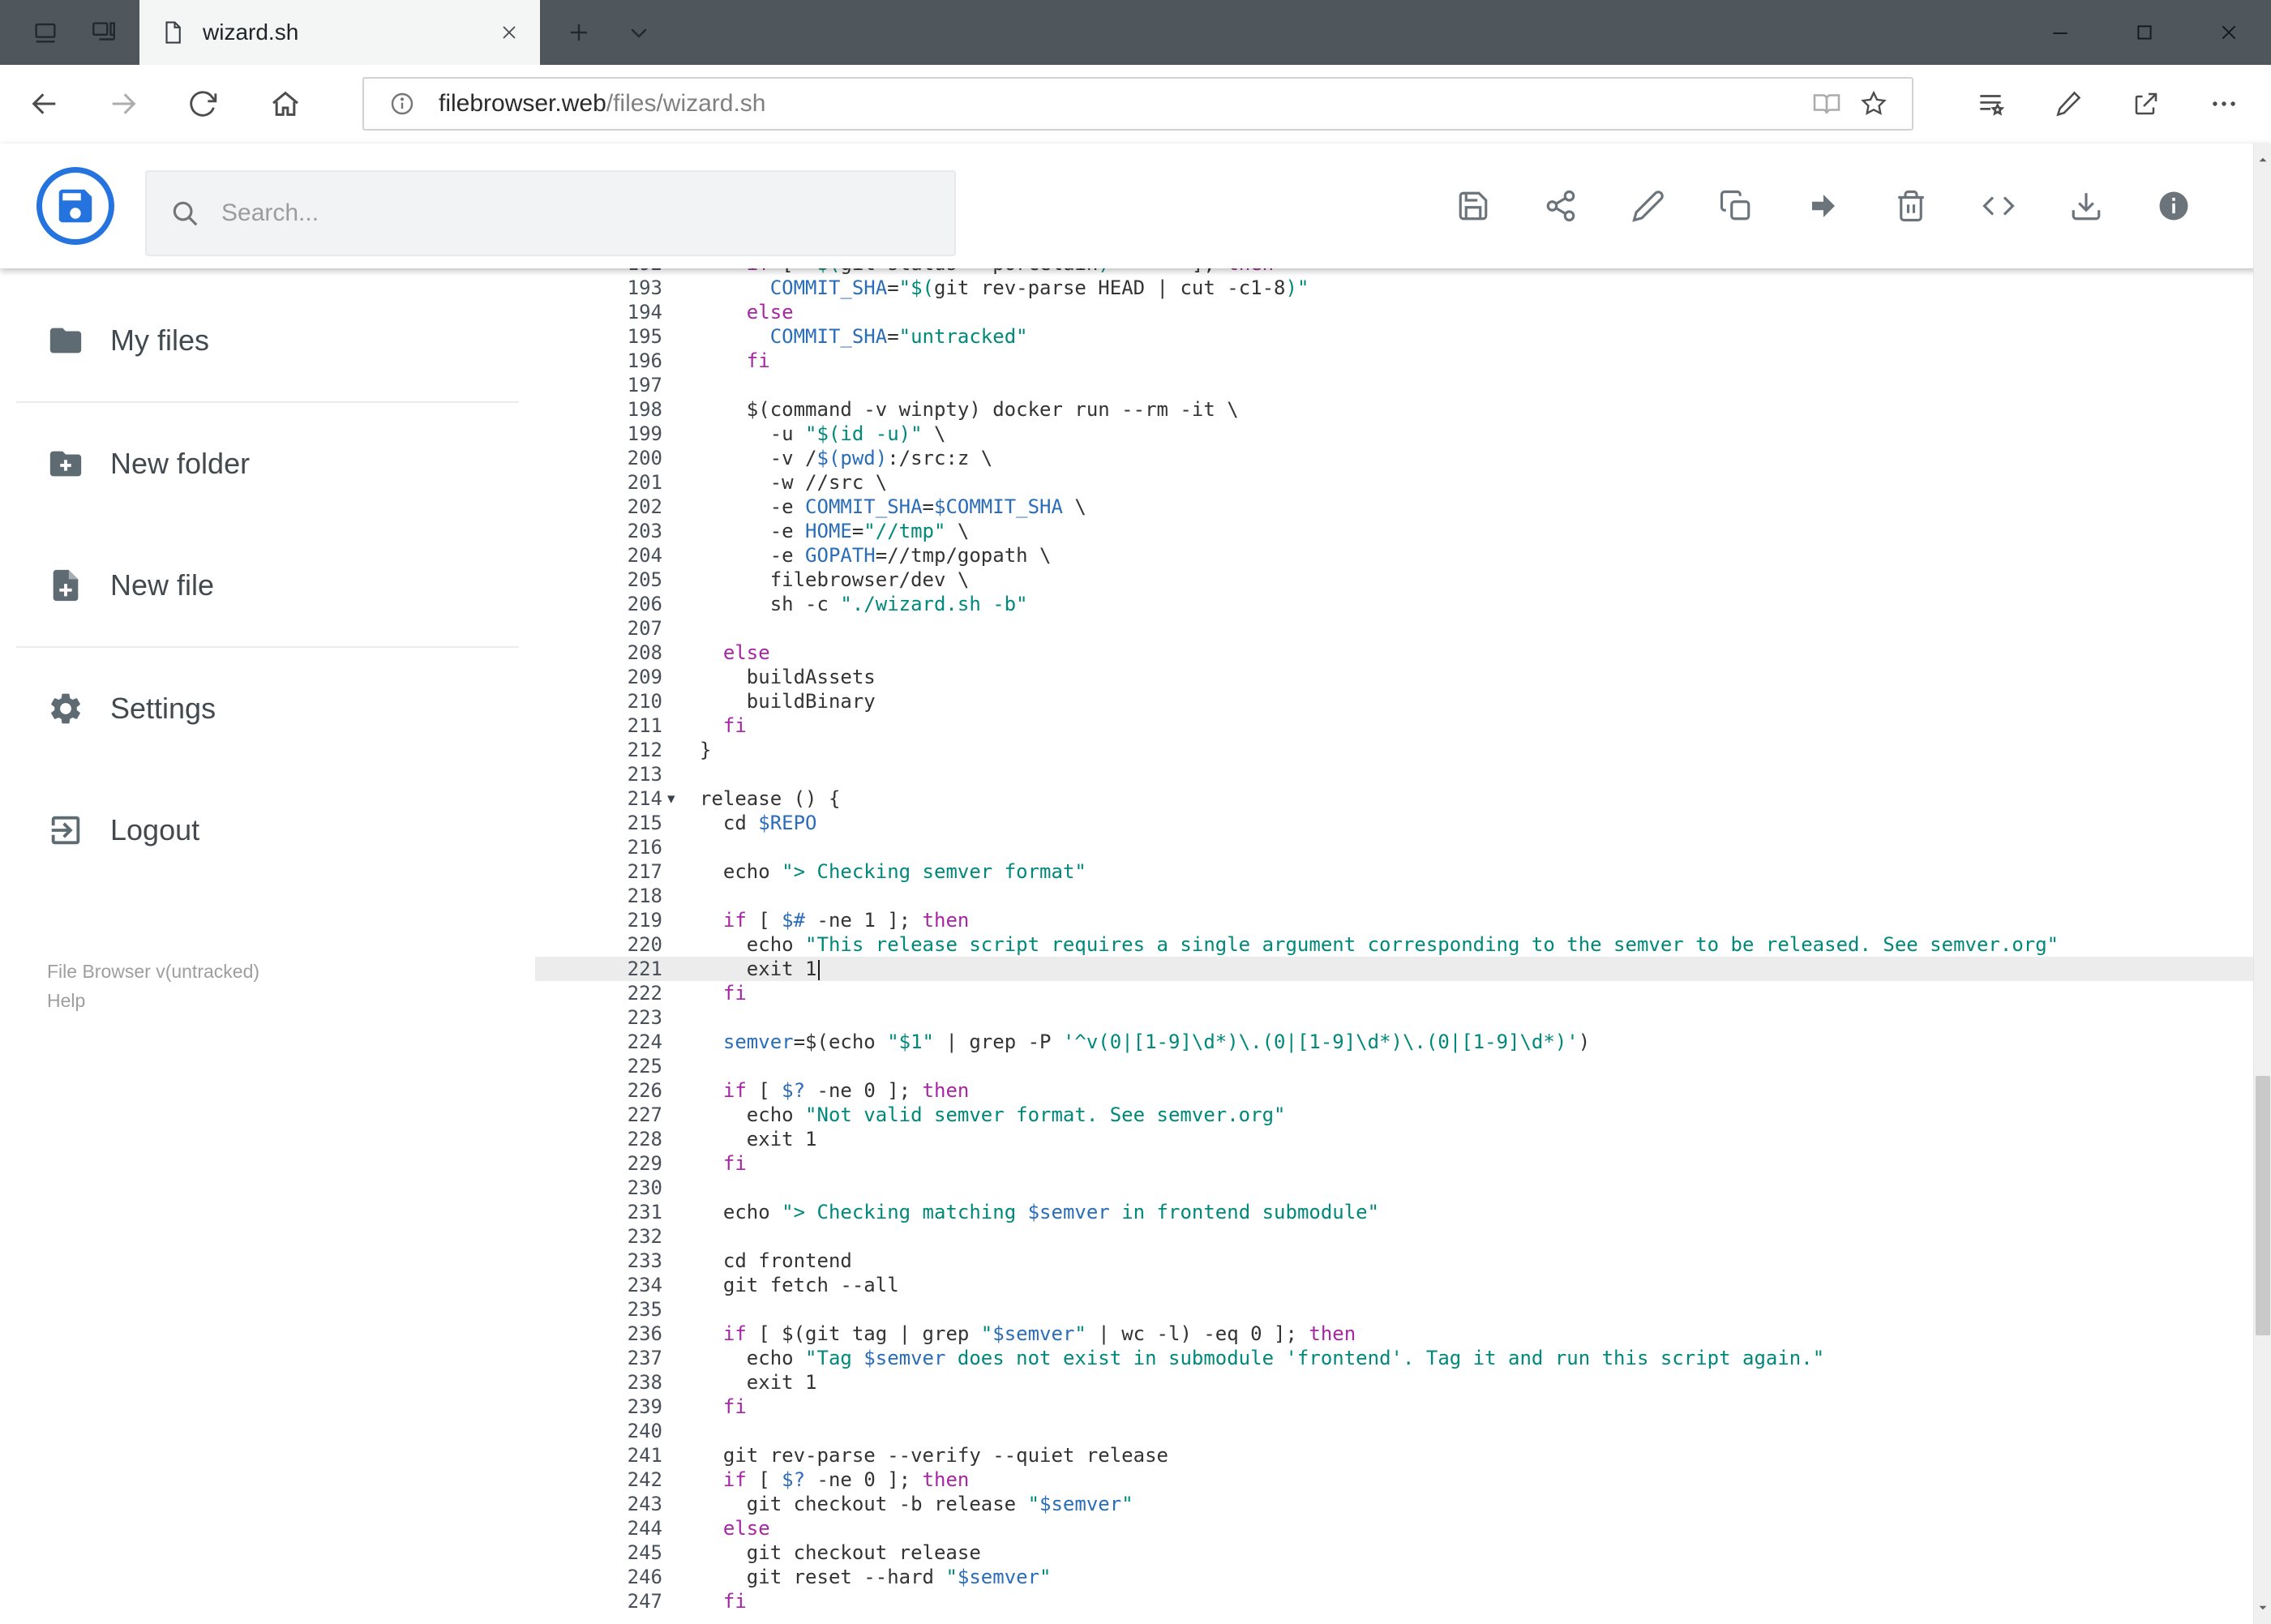 This screenshot has height=1624, width=2271. Describe the element at coordinates (2262, 884) in the screenshot. I see `page-scrollbar` at that location.